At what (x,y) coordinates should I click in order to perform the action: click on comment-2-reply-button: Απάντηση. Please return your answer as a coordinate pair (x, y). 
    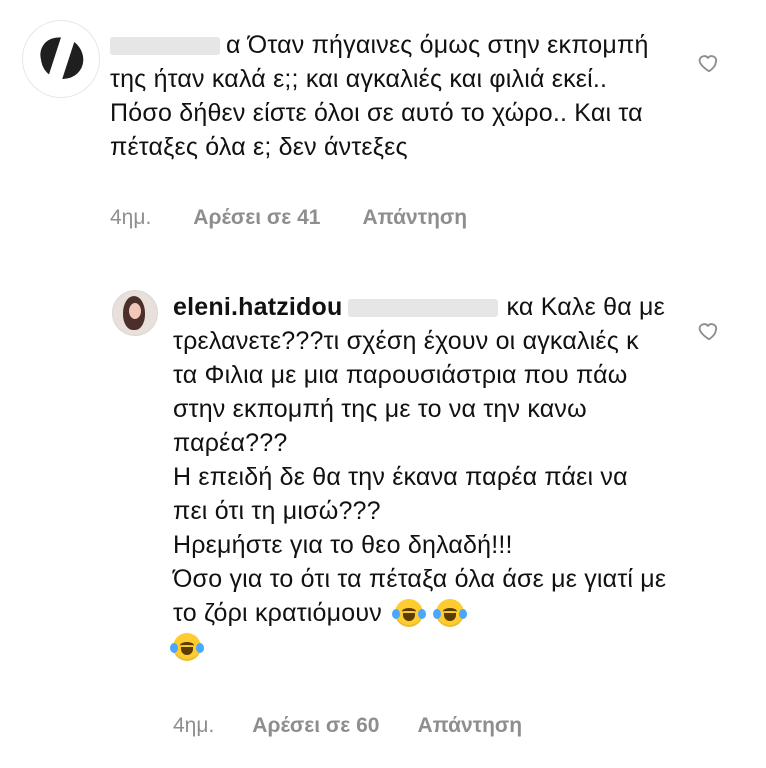
    Looking at the image, I should click on (469, 726).